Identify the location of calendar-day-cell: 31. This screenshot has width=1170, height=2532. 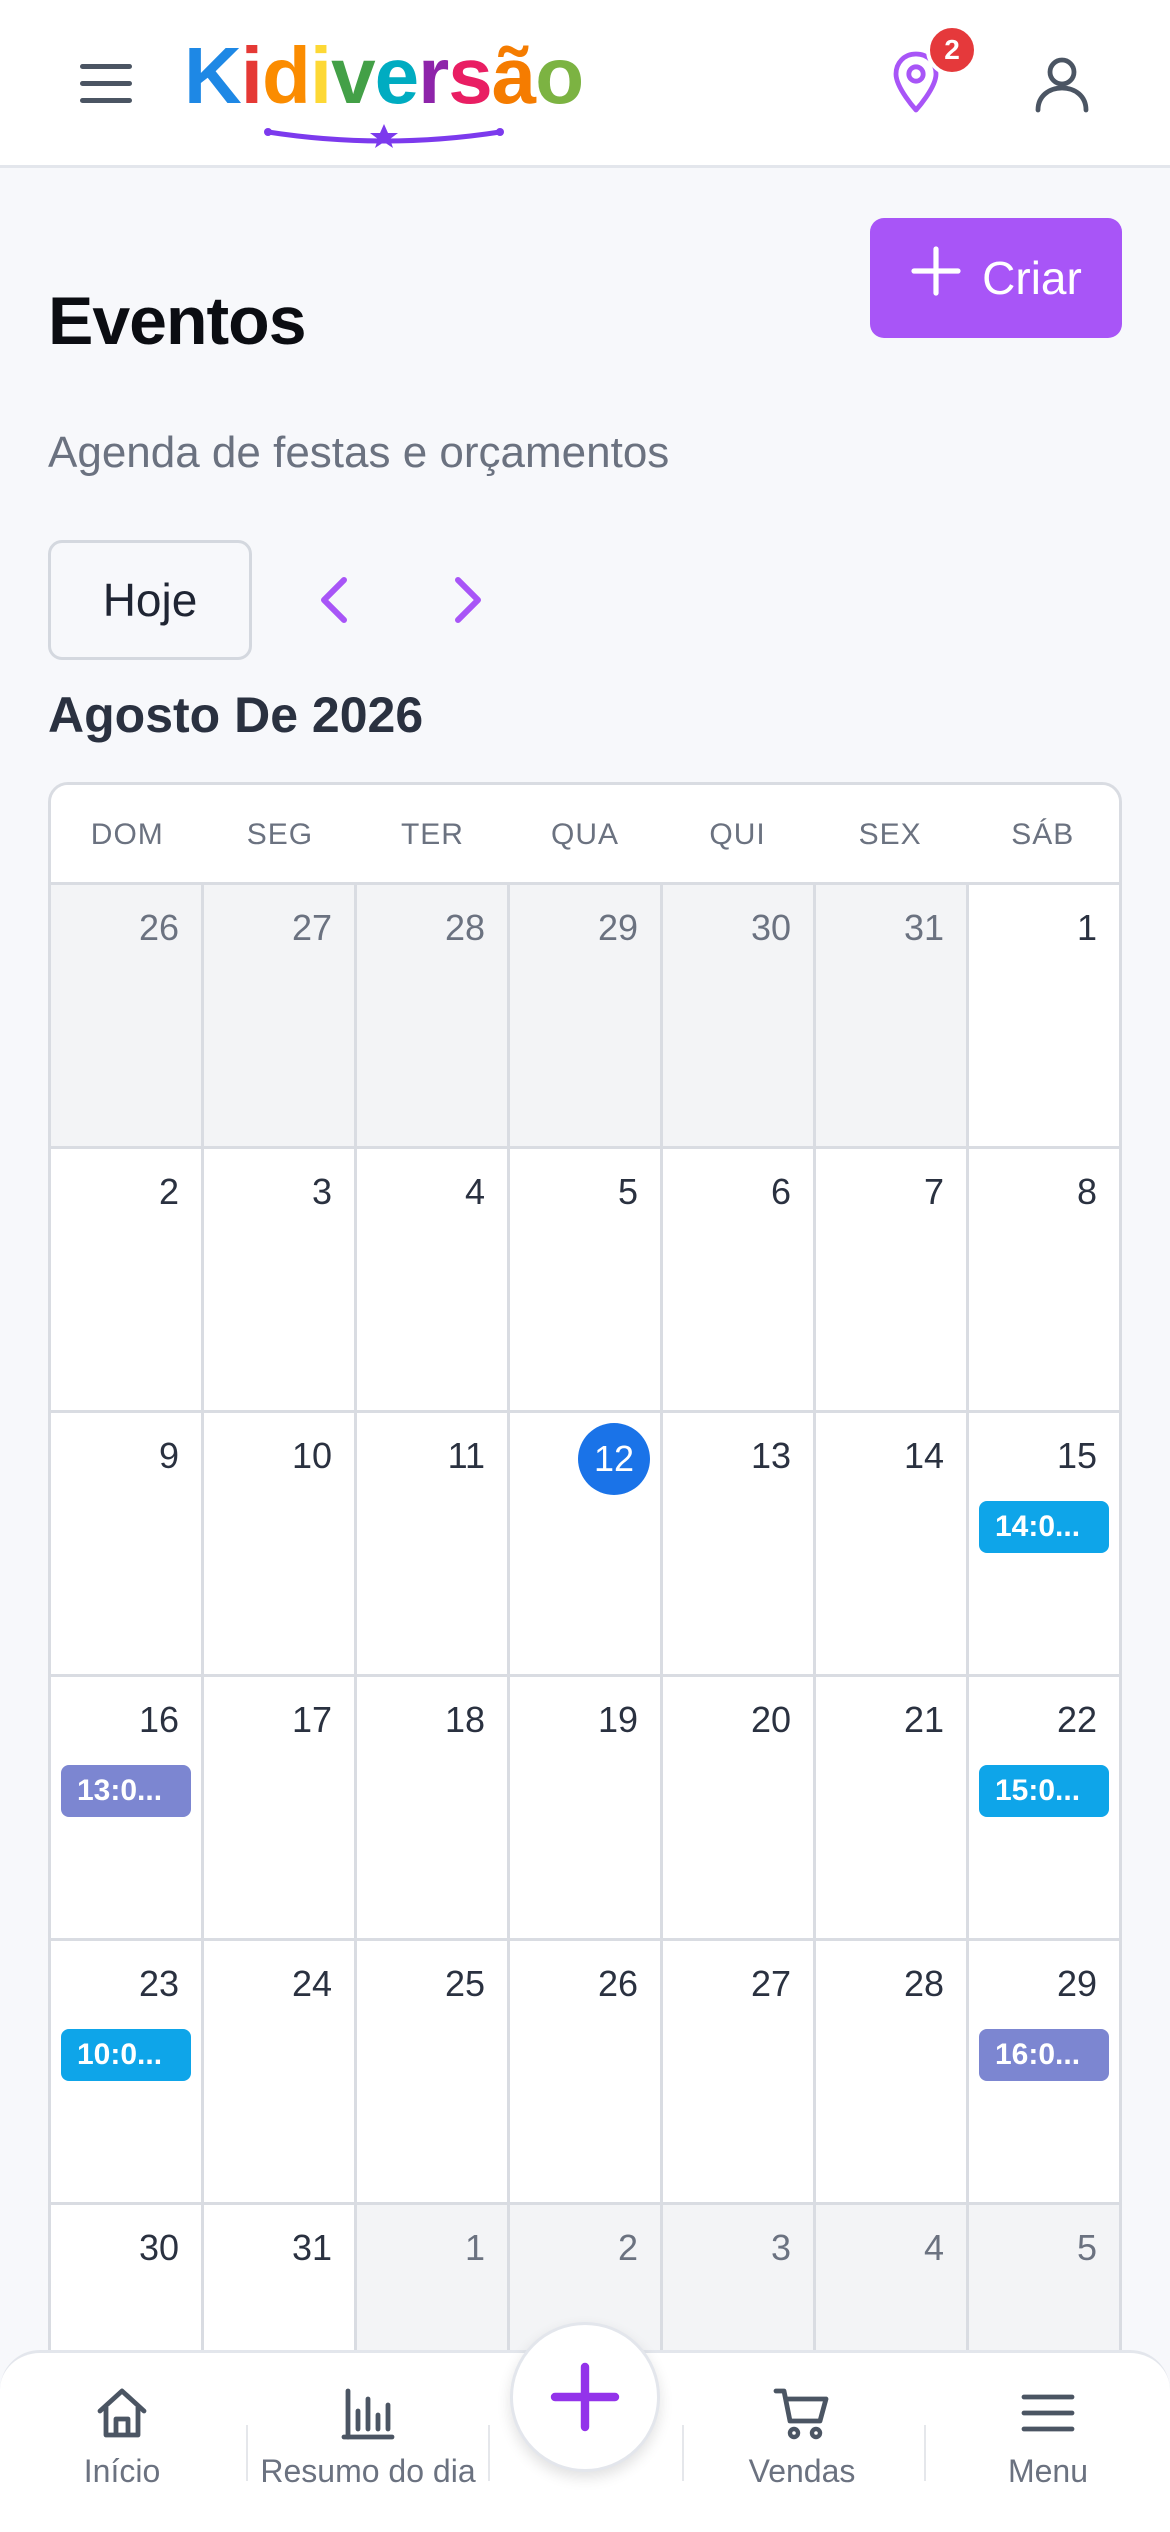
(892, 1015).